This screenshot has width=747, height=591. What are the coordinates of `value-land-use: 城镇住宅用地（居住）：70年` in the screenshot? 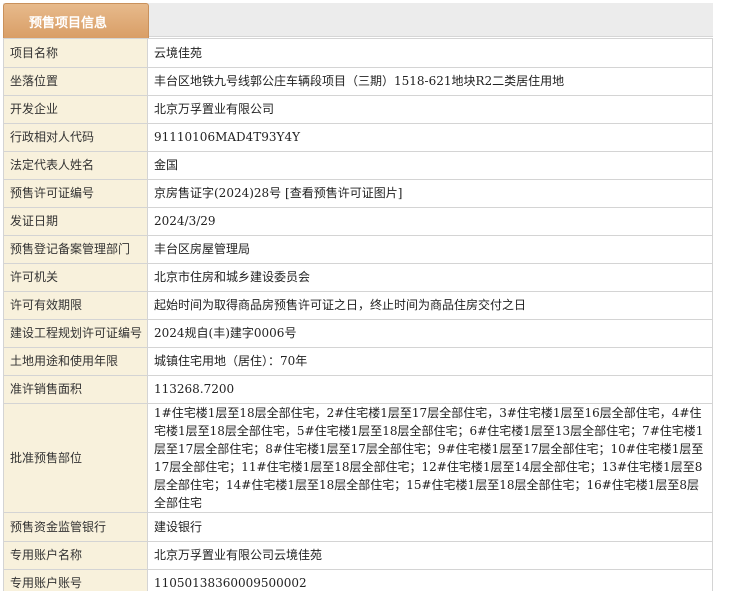 It's located at (430, 361).